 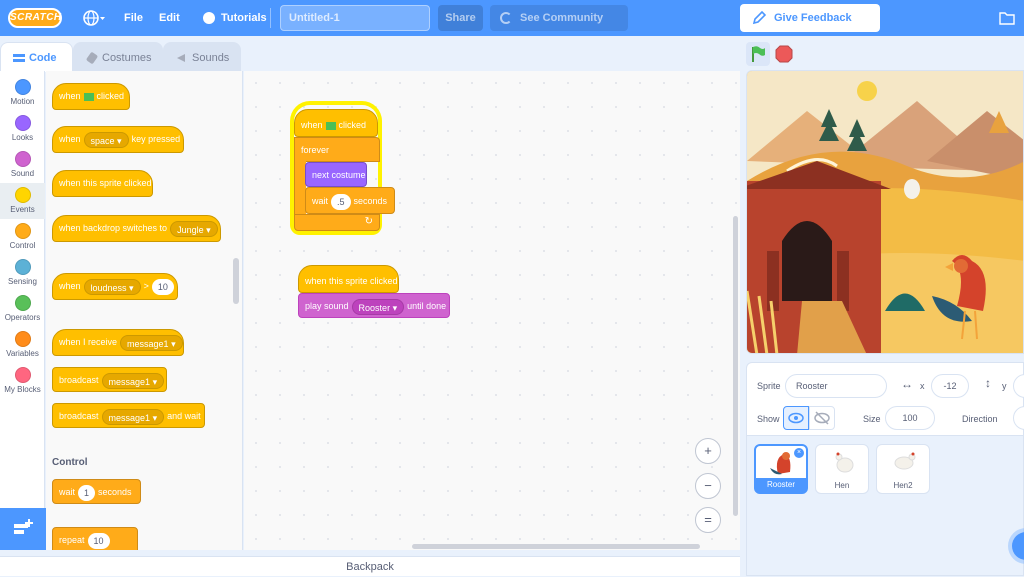 What do you see at coordinates (1007, 18) in the screenshot?
I see `folder-icon` at bounding box center [1007, 18].